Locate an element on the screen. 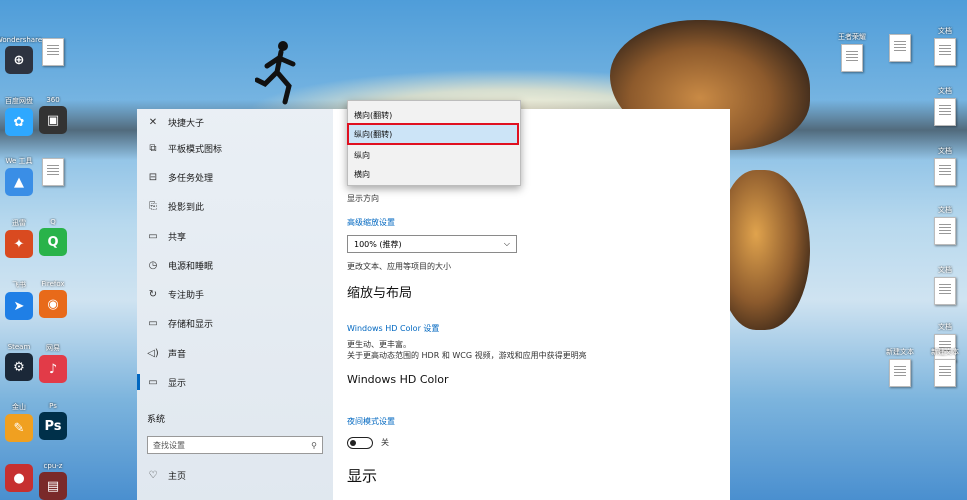 This screenshot has height=500, width=967. home-icon: ♡ is located at coordinates (153, 475).